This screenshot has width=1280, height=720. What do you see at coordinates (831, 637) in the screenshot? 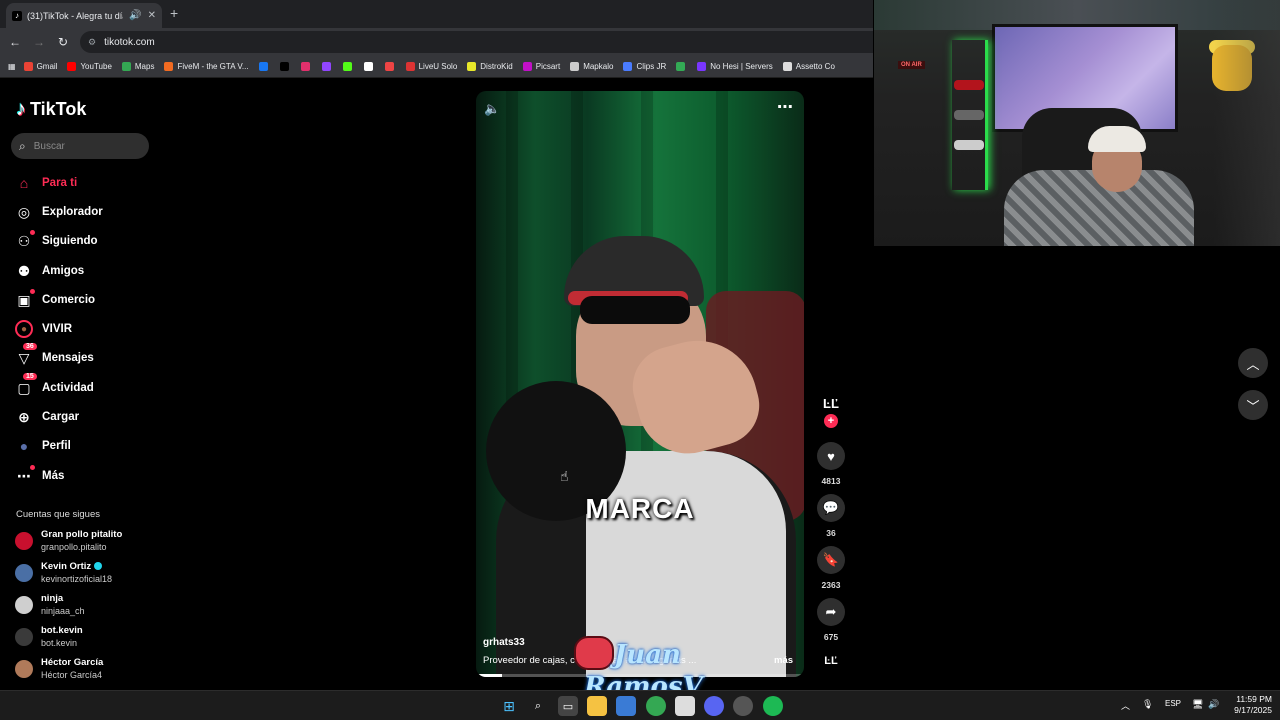
I see `share-count: 675` at bounding box center [831, 637].